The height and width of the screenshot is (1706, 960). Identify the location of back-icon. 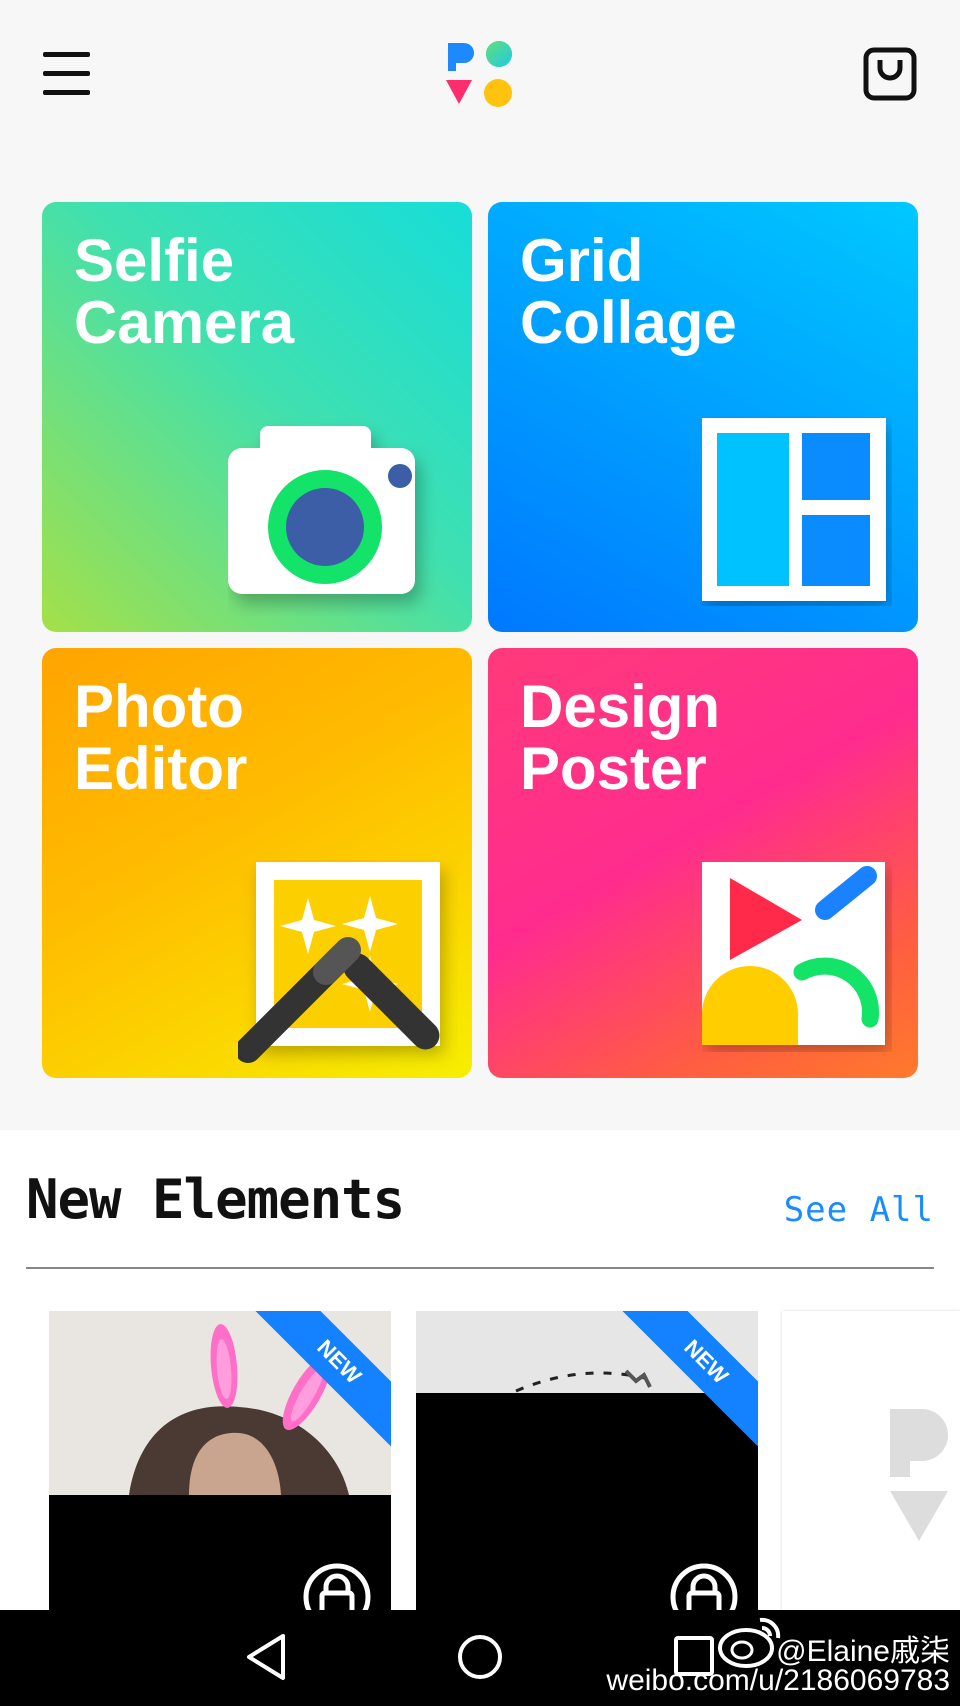
(266, 1657).